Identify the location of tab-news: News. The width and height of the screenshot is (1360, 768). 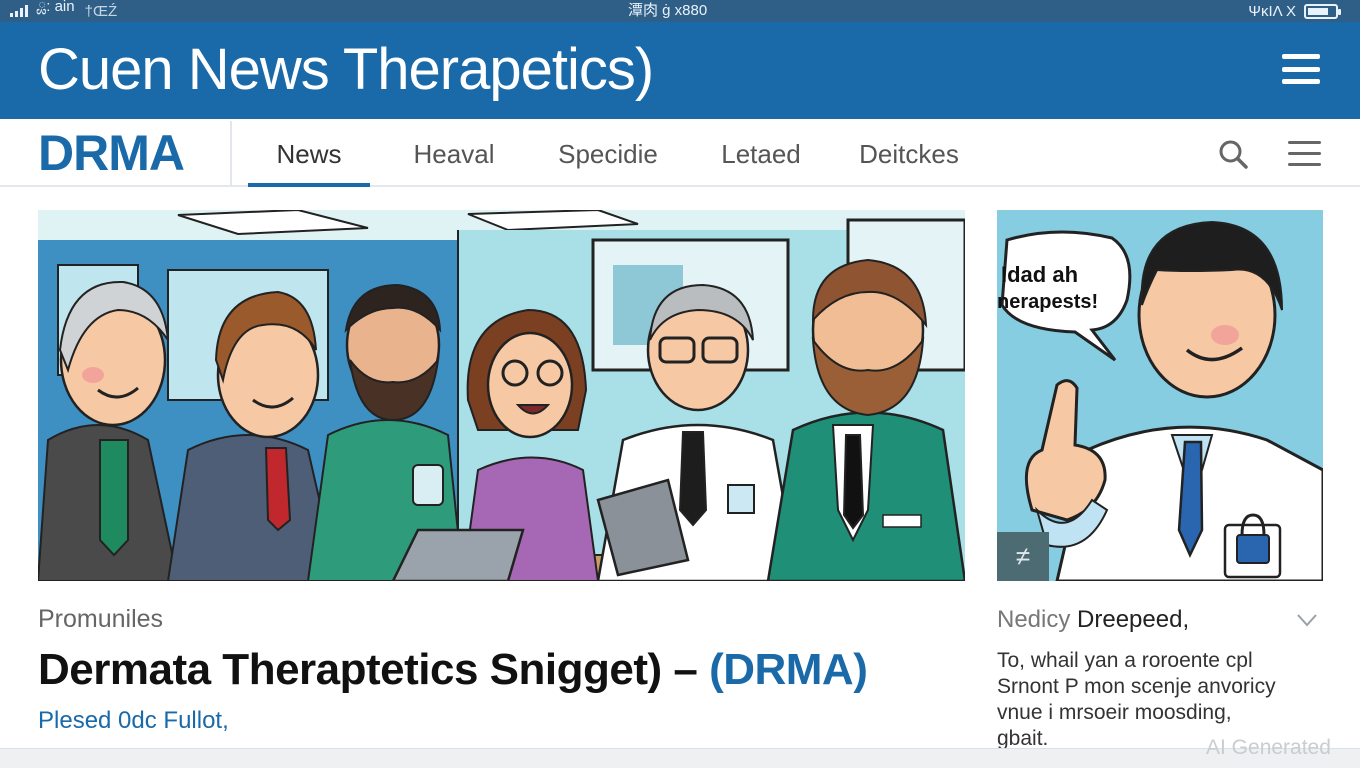
(309, 153).